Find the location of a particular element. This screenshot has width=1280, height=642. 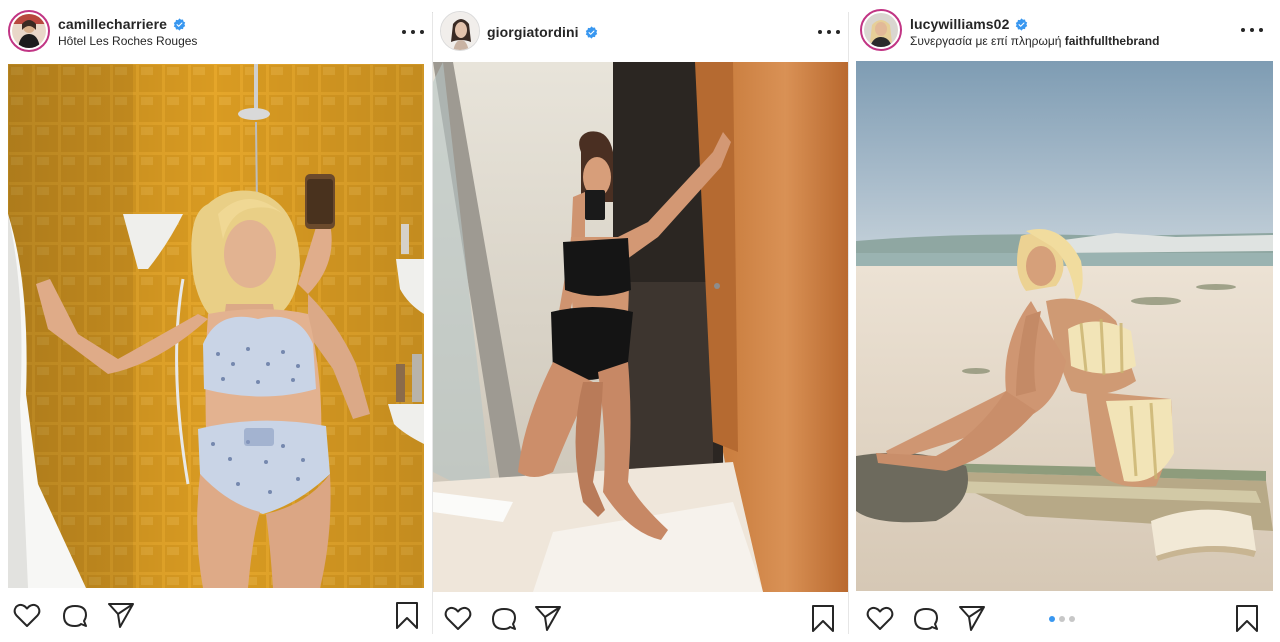

post-header: giorgiatordini is located at coordinates (640, 31).